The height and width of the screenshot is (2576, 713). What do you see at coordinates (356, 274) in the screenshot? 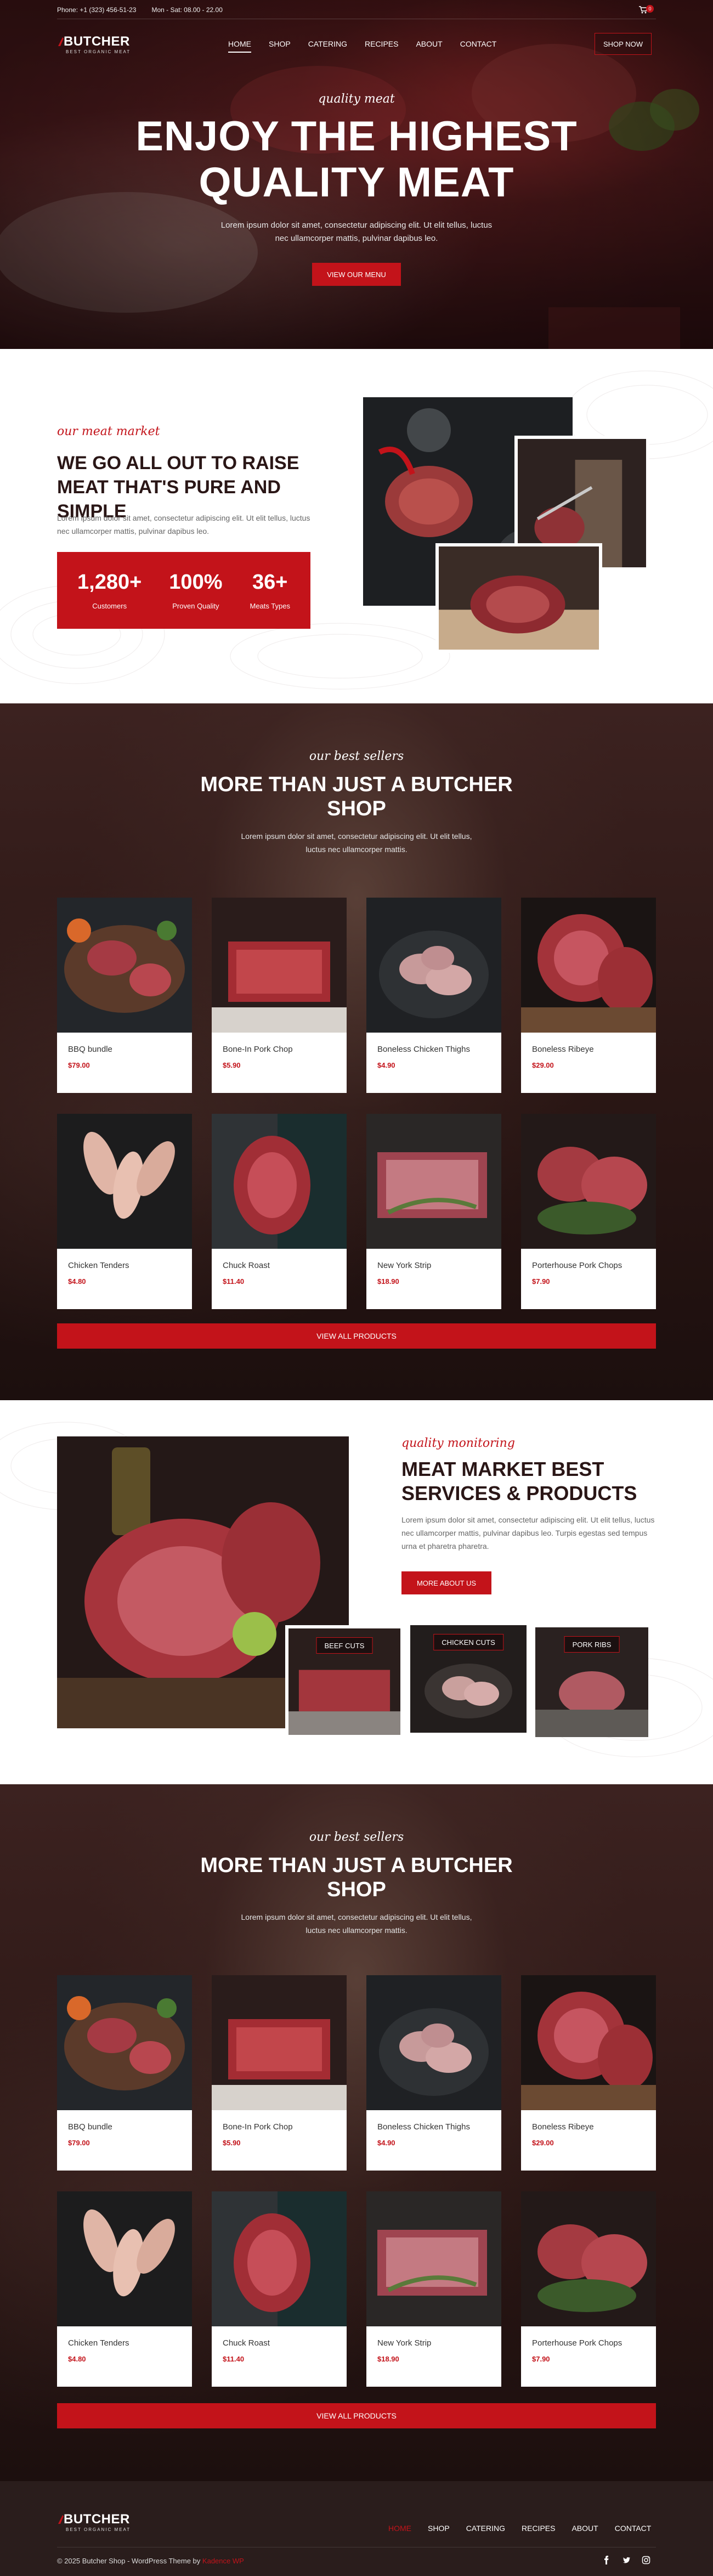
I see `view-menu-button: VIEW OUR MENU` at bounding box center [356, 274].